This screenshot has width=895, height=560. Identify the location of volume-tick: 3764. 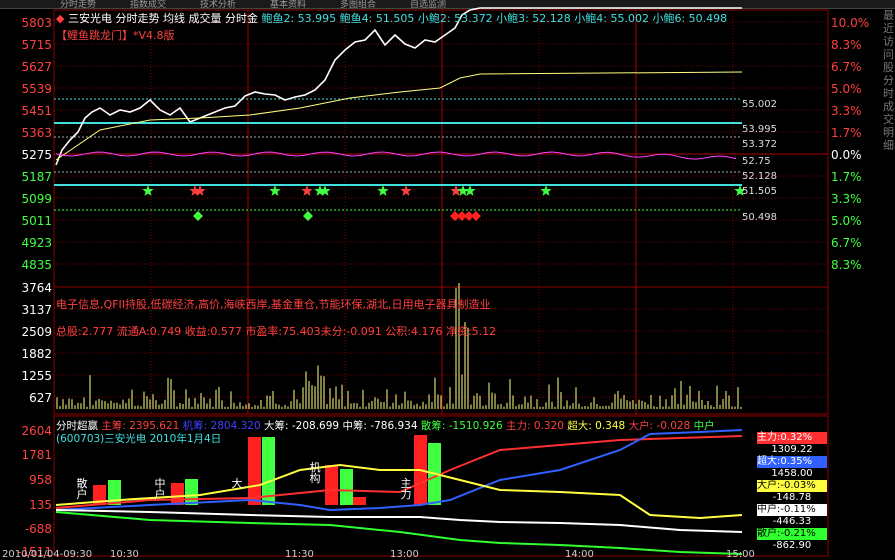
(36, 288).